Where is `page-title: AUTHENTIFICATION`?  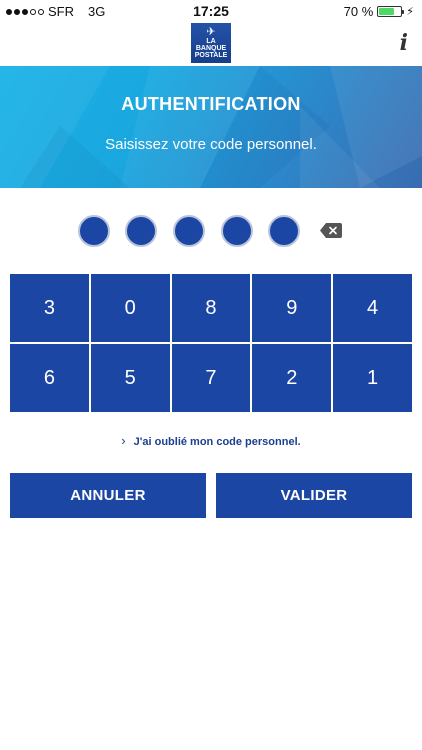 page-title: AUTHENTIFICATION is located at coordinates (211, 104).